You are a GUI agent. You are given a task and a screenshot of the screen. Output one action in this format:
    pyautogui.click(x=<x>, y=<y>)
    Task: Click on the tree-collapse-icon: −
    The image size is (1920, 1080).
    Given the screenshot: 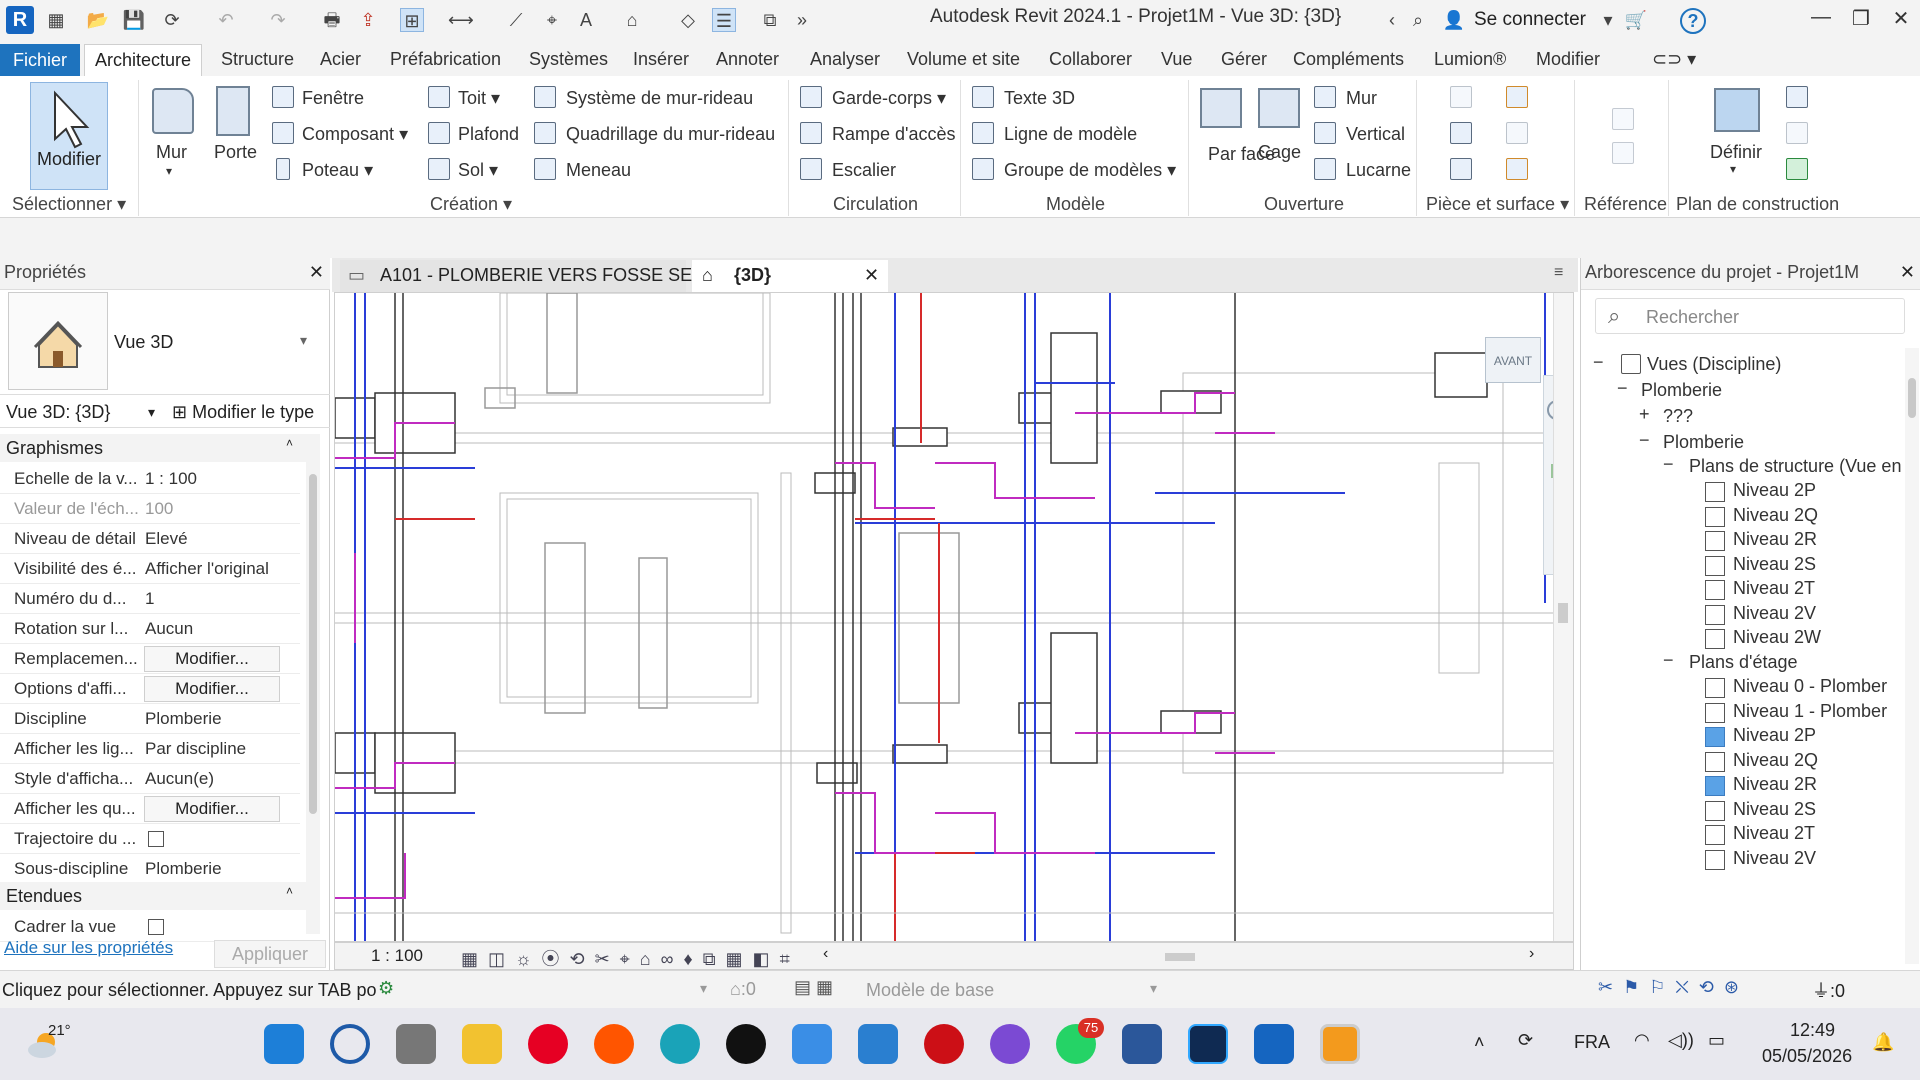 What is the action you would take?
    pyautogui.click(x=1668, y=464)
    